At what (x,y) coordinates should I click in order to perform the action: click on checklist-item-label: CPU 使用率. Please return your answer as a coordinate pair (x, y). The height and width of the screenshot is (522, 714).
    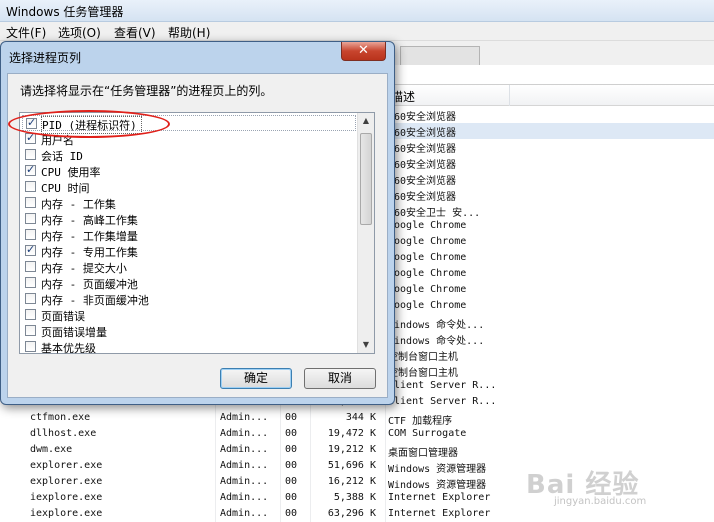
    Looking at the image, I should click on (71, 172).